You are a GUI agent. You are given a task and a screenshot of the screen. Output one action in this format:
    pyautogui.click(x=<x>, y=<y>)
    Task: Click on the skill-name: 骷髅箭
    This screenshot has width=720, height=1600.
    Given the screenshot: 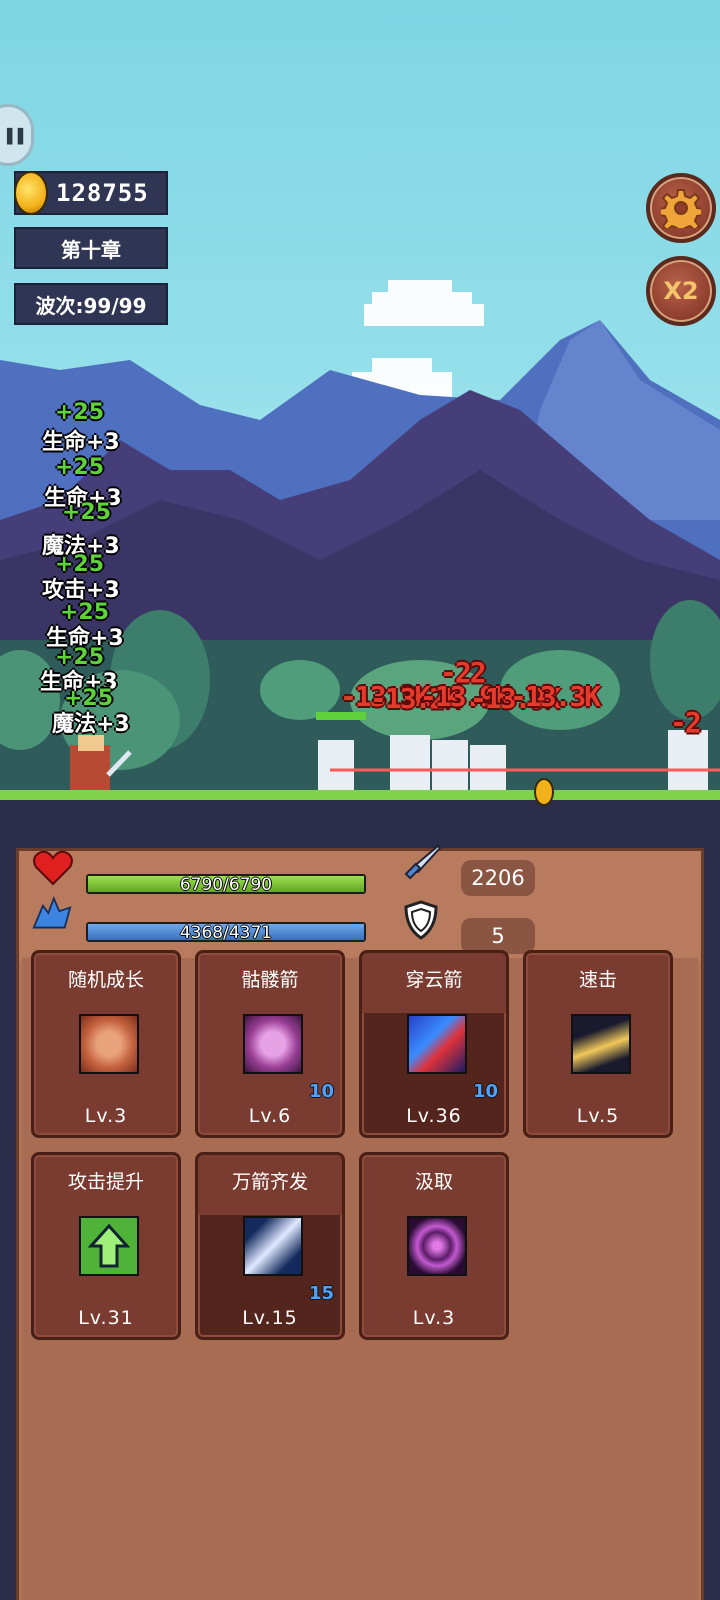 What is the action you would take?
    pyautogui.click(x=270, y=980)
    